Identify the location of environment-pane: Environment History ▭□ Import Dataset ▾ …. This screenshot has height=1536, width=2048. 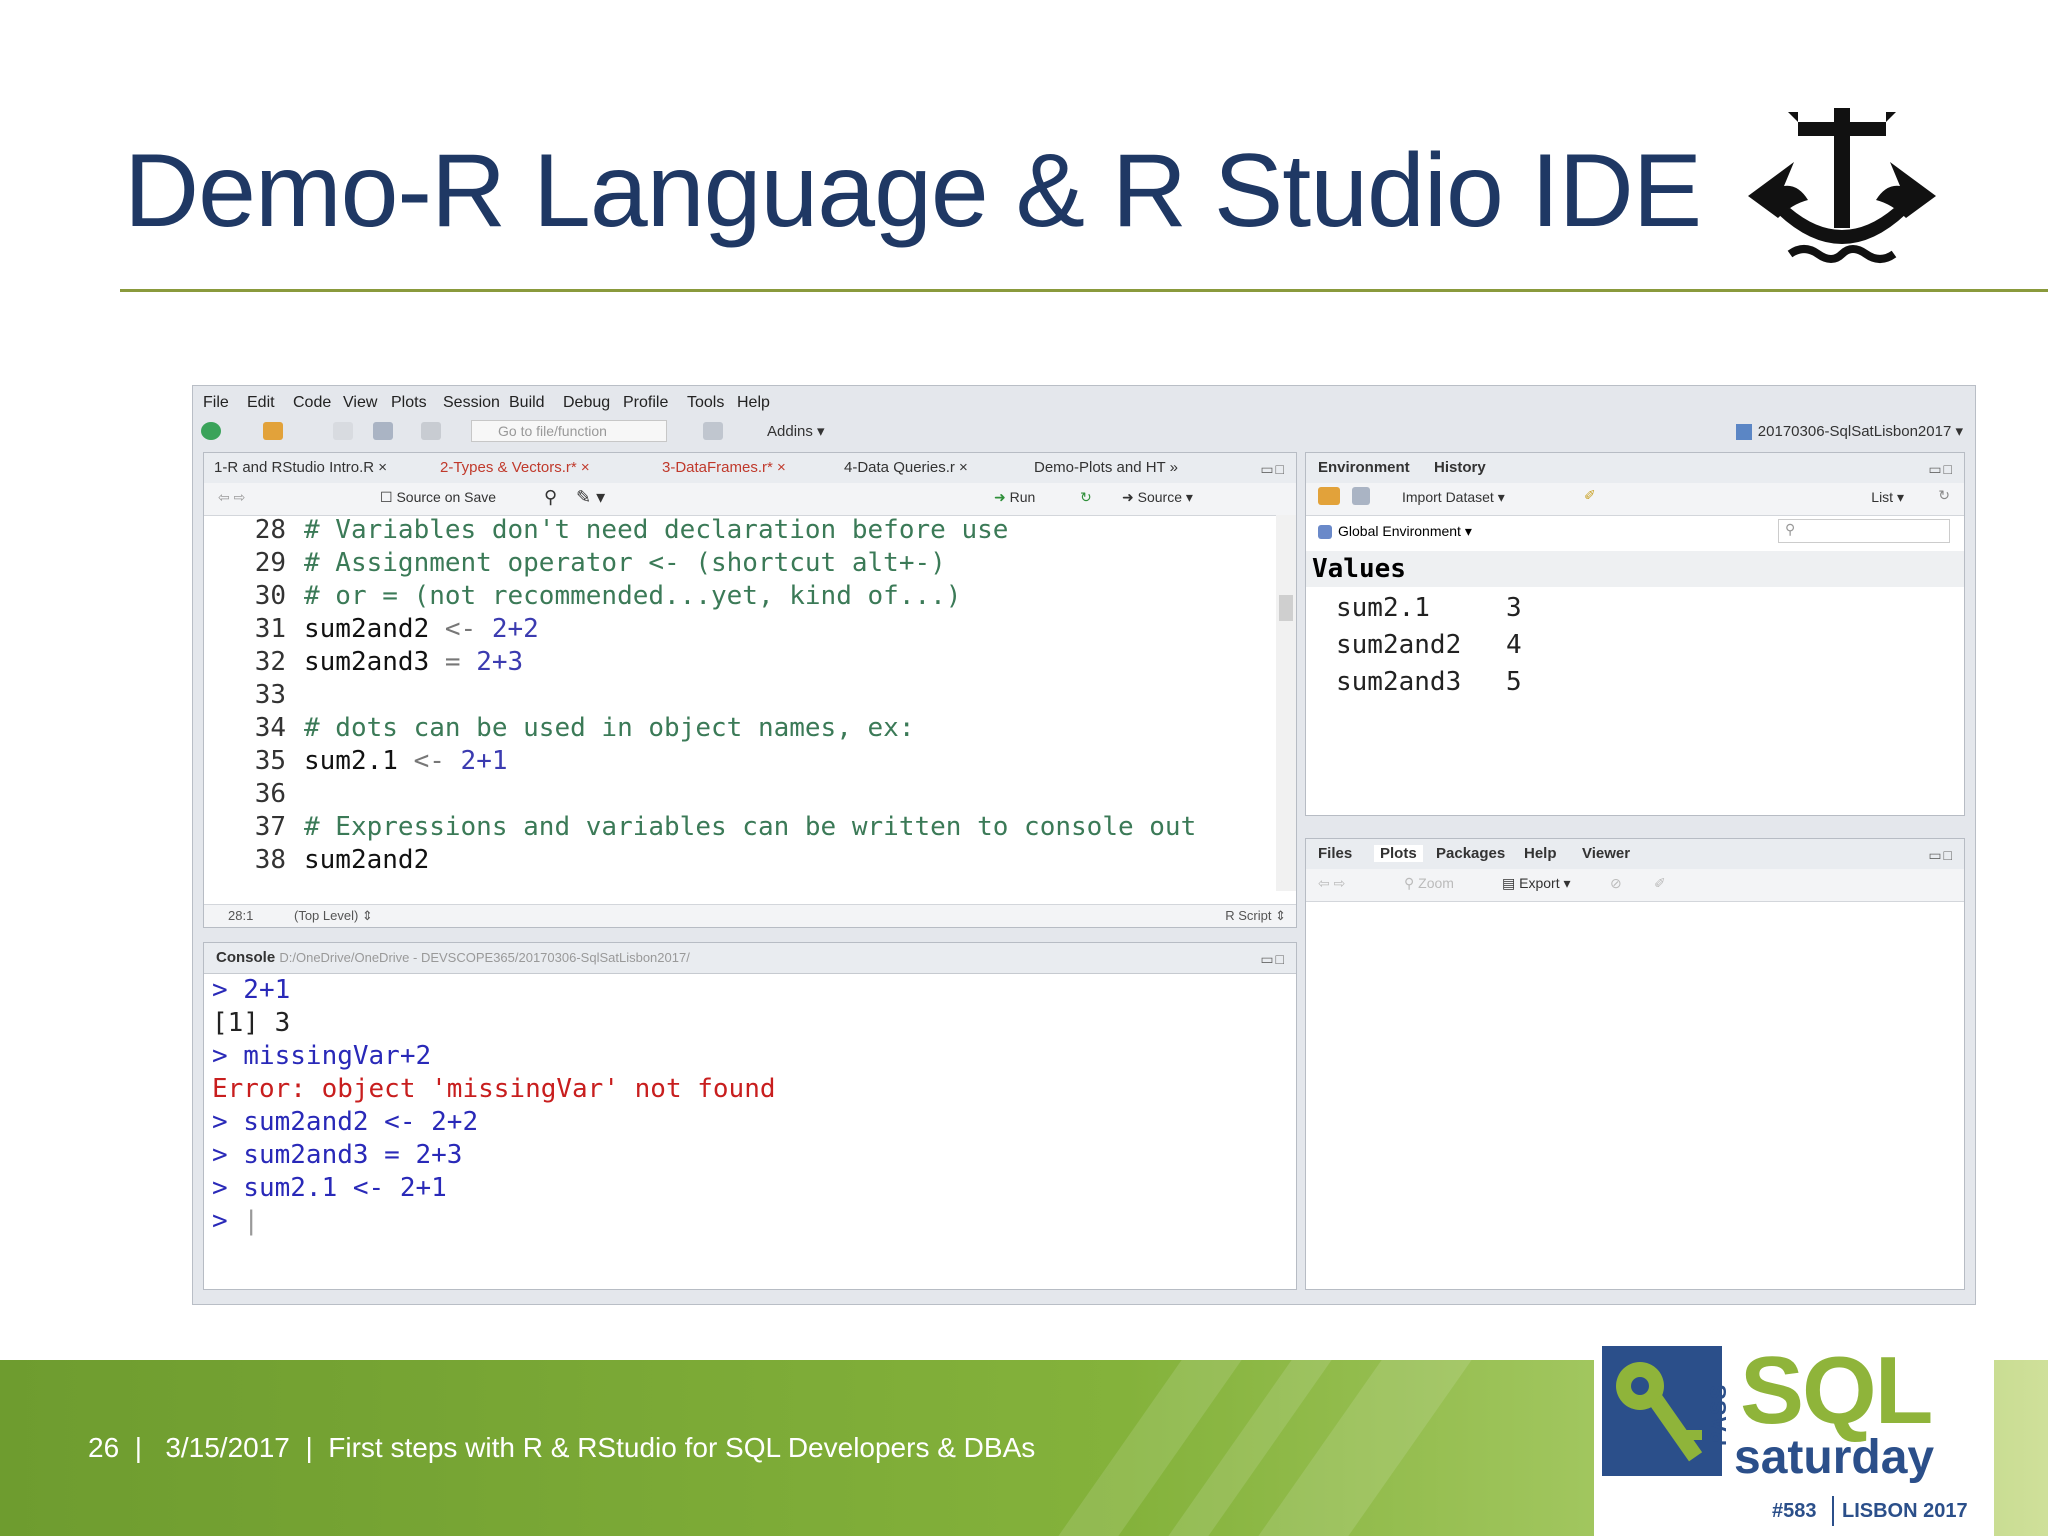
(1635, 634).